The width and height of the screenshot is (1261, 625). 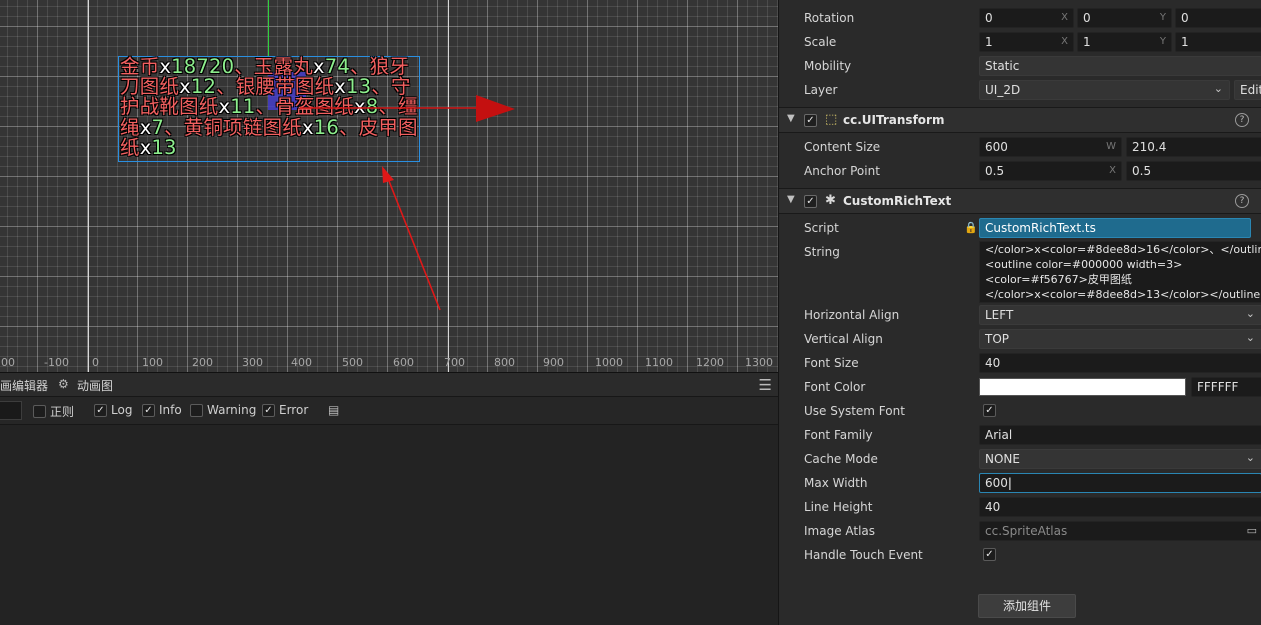 I want to click on handle-touch-event-checkbox: ✓, so click(x=989, y=554).